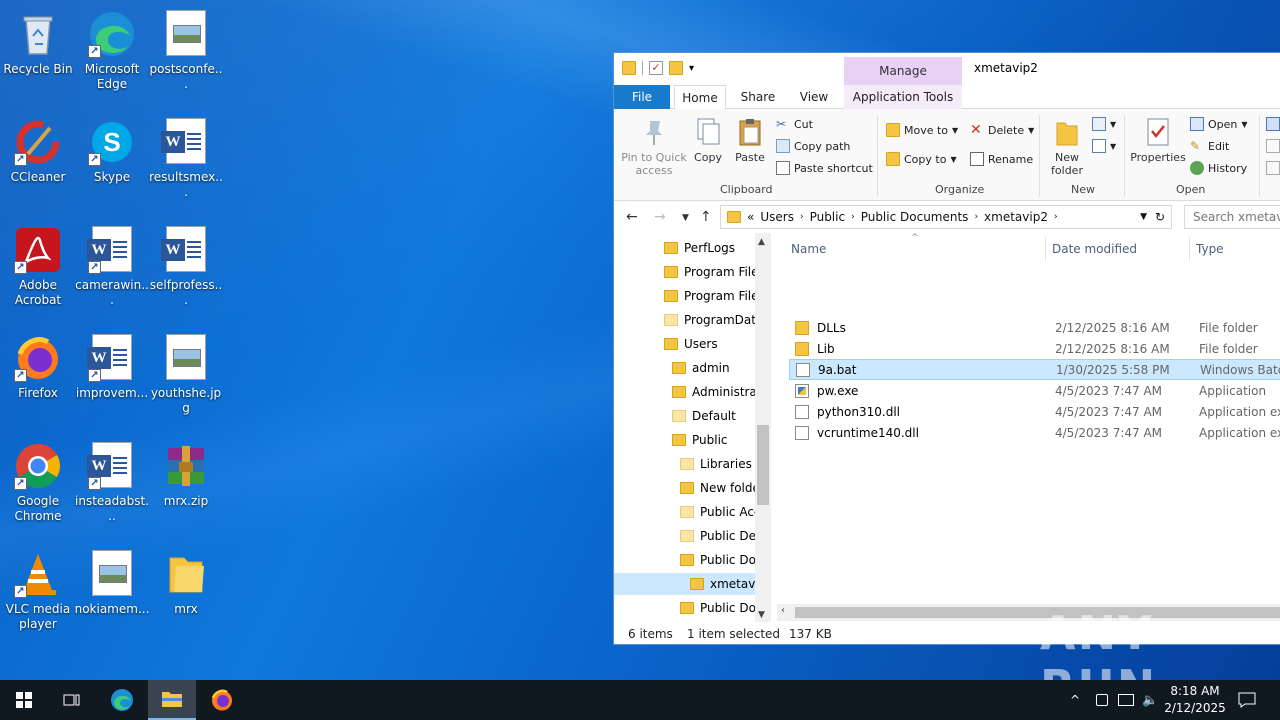 This screenshot has width=1280, height=720. Describe the element at coordinates (717, 392) in the screenshot. I see `tree-item-administrator: Administrat` at that location.